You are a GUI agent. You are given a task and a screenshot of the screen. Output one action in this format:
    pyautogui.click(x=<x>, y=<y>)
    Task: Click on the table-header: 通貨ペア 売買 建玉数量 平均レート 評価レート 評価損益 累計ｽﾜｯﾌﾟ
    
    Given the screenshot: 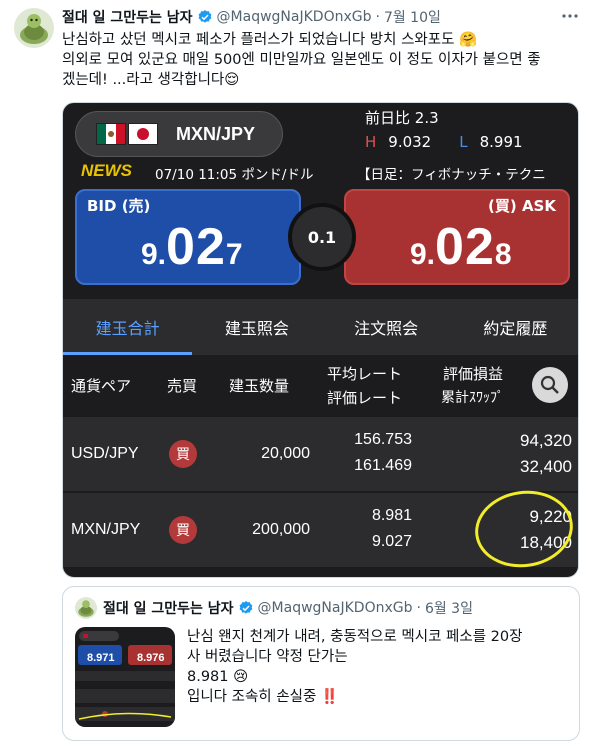 What is the action you would take?
    pyautogui.click(x=320, y=385)
    